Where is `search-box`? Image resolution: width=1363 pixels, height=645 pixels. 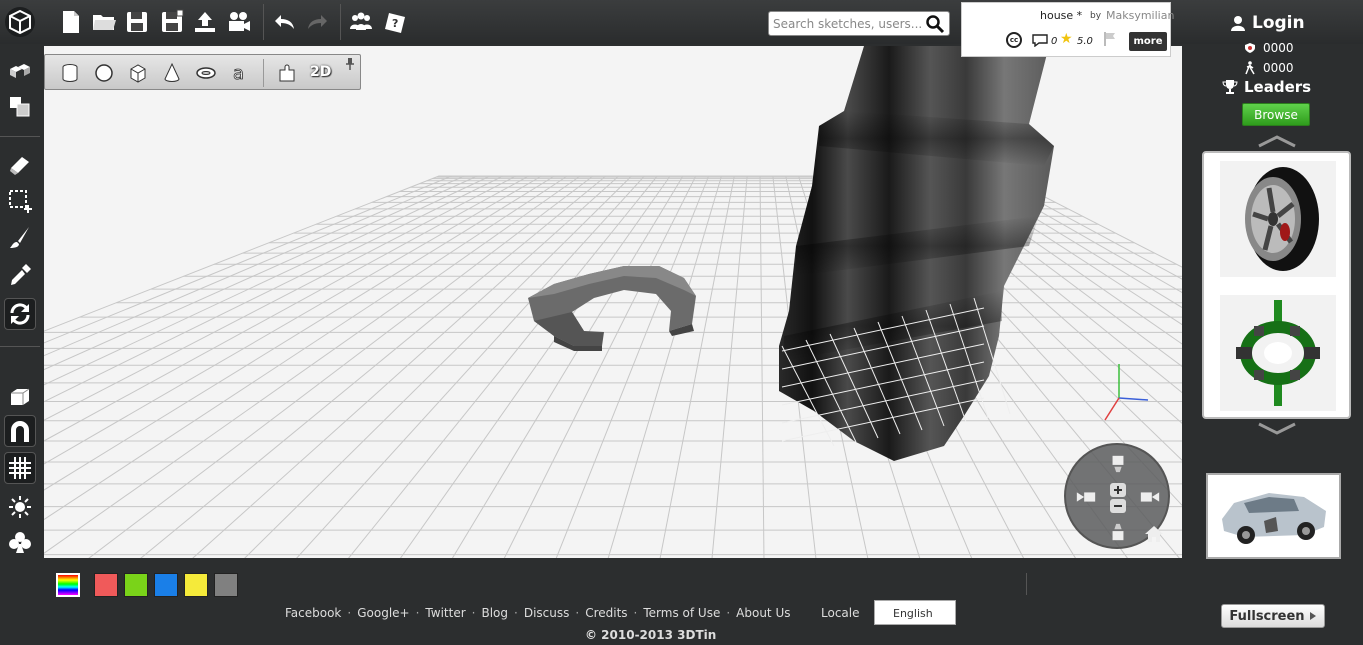 search-box is located at coordinates (859, 23).